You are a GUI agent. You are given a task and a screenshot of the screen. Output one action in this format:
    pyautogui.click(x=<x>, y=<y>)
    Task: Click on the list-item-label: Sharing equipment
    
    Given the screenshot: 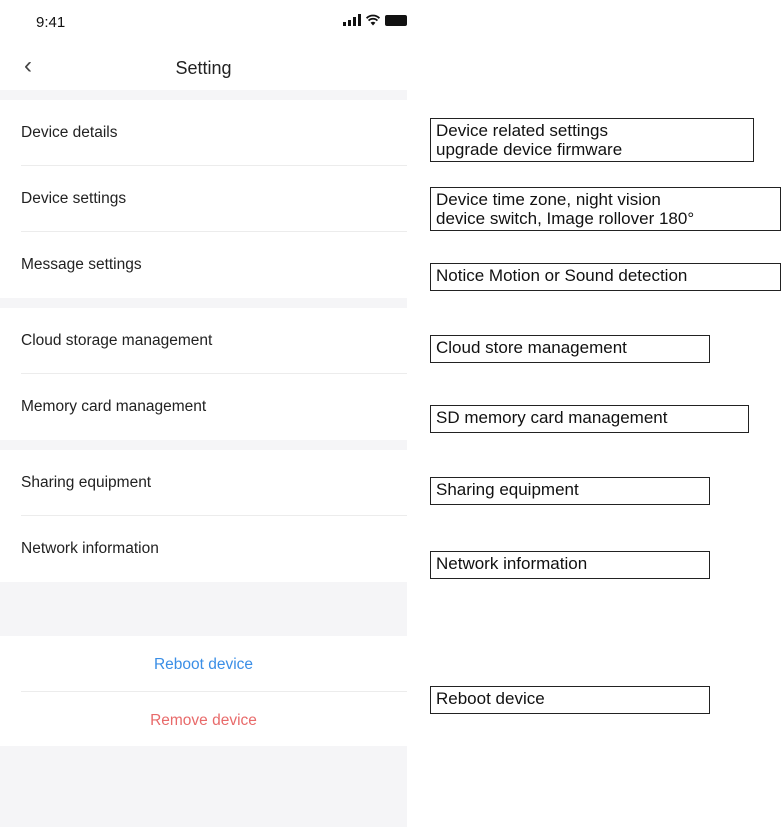 What is the action you would take?
    pyautogui.click(x=86, y=482)
    